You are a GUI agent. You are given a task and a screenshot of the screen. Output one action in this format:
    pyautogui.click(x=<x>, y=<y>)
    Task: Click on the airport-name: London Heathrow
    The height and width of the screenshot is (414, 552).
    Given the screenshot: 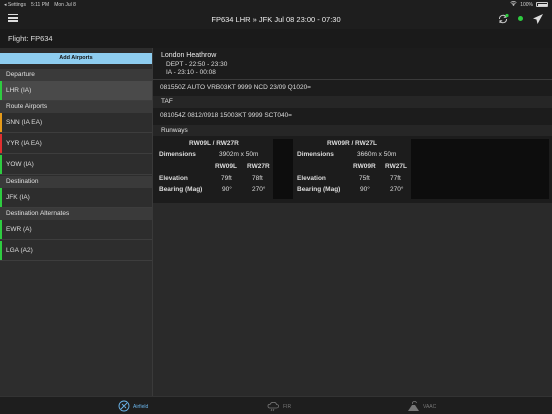 What is the action you would take?
    pyautogui.click(x=189, y=55)
    